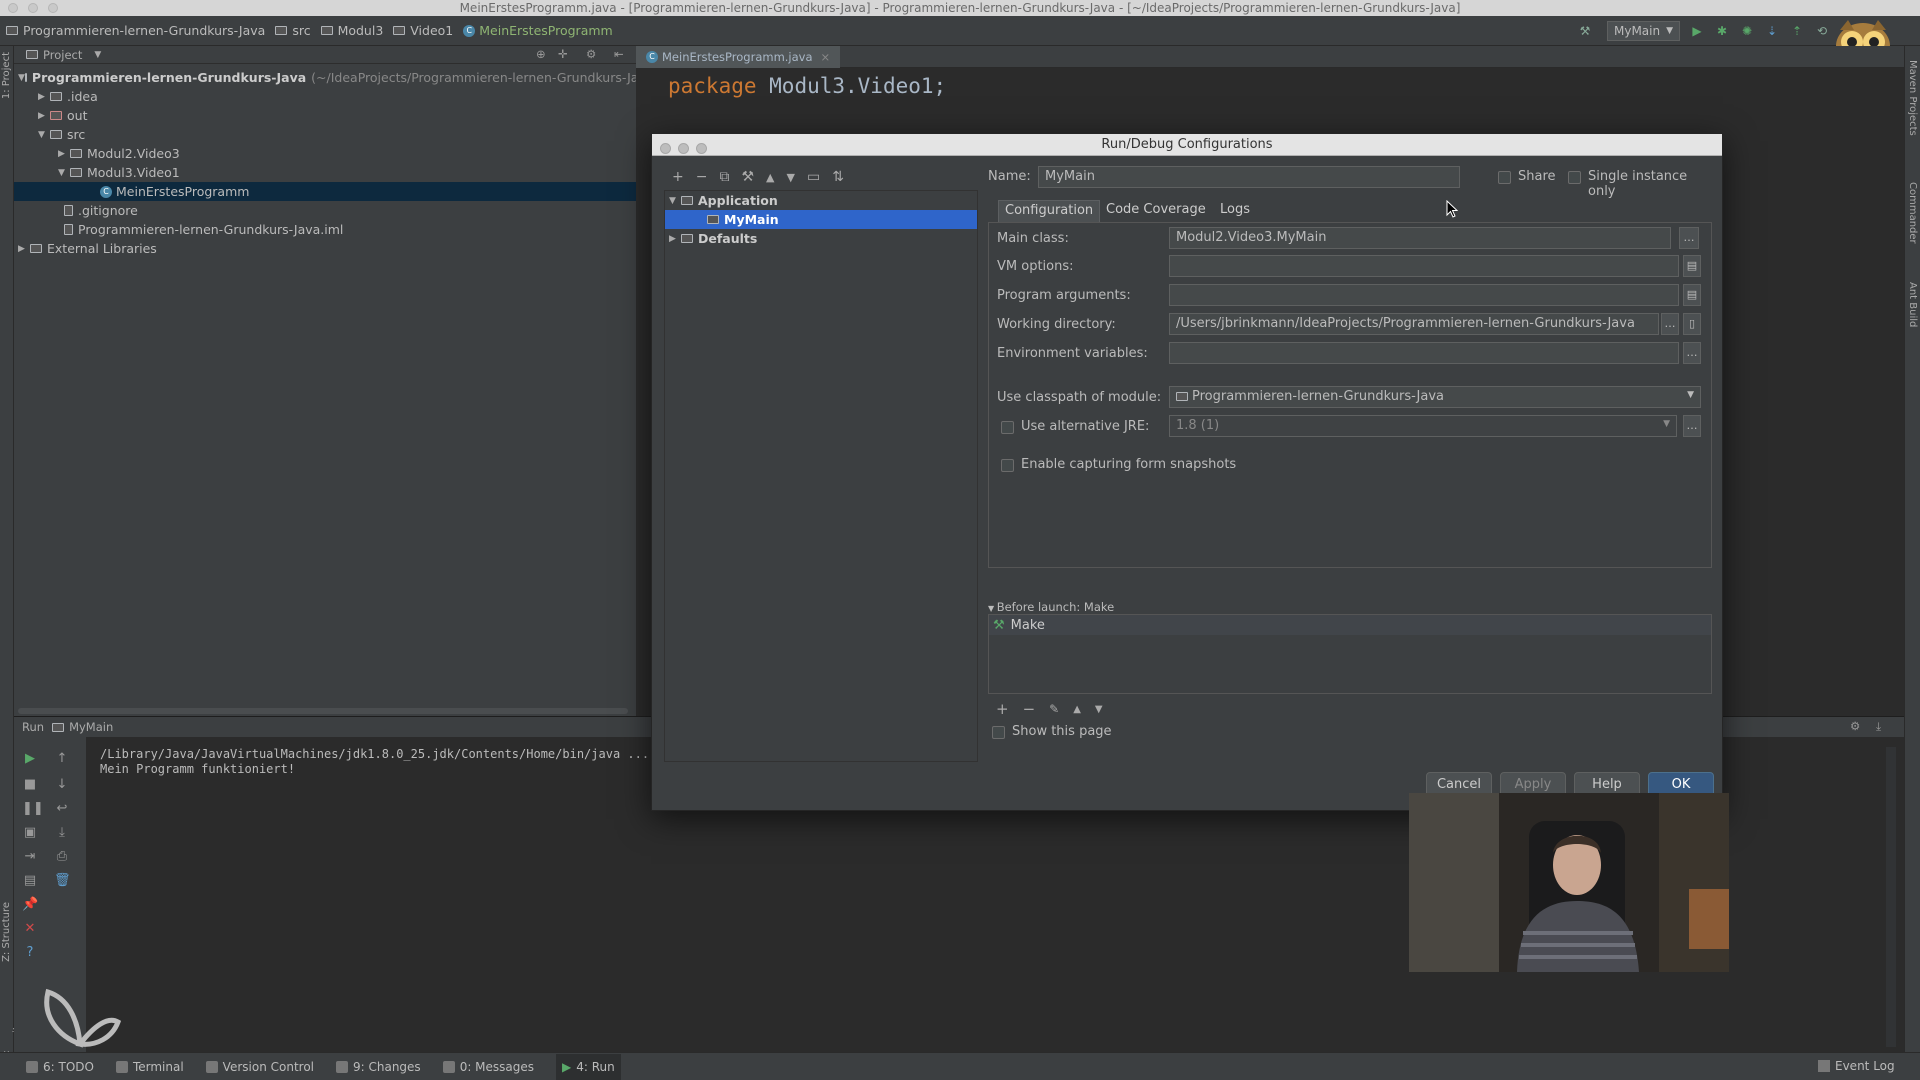  What do you see at coordinates (30, 929) in the screenshot?
I see `close-icon: ✕` at bounding box center [30, 929].